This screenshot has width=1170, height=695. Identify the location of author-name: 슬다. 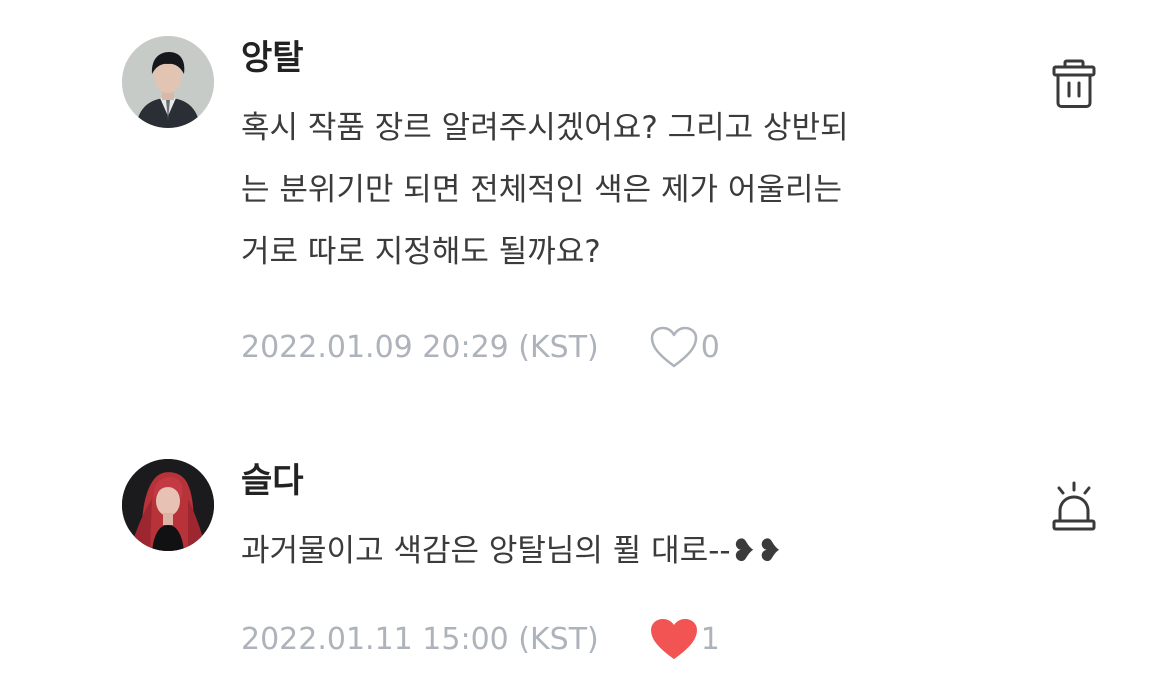
(272, 481).